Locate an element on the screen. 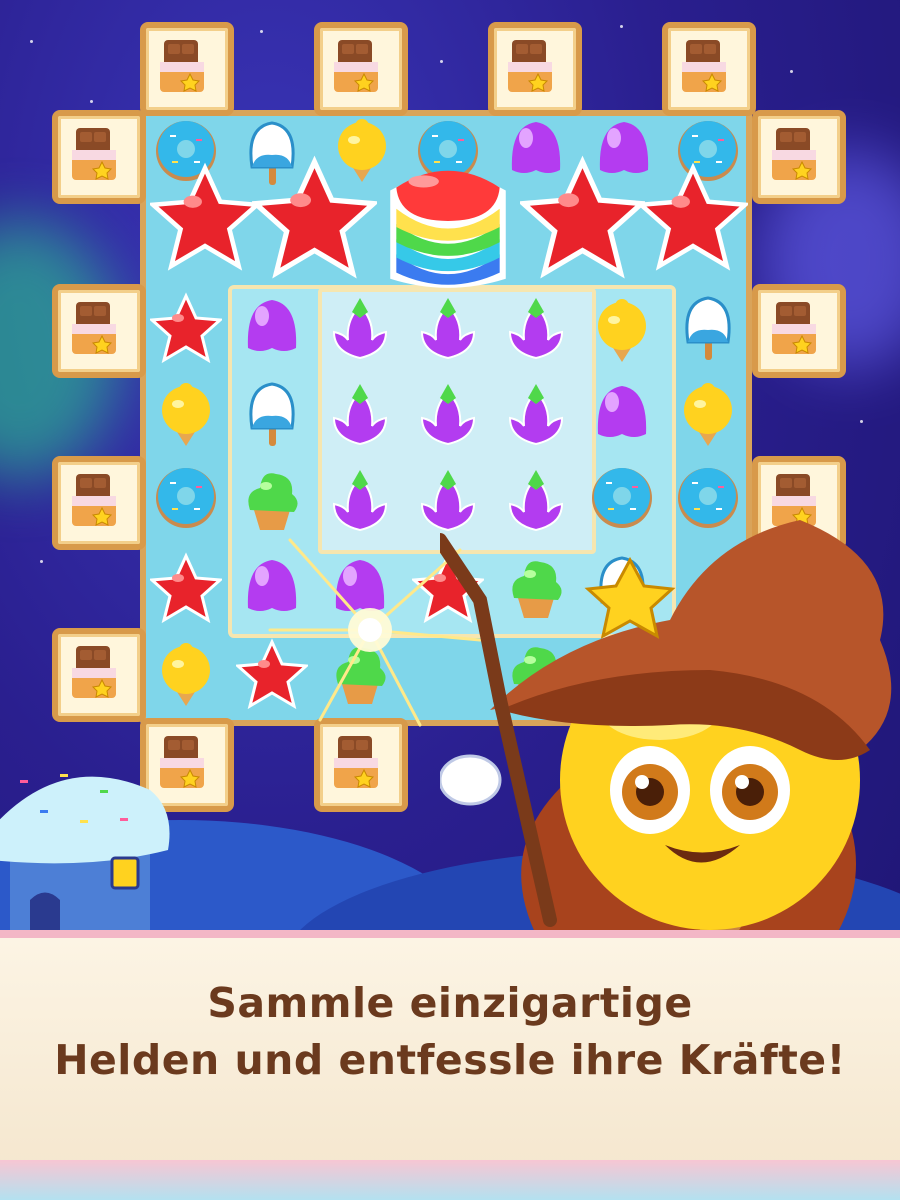 This screenshot has height=1200, width=900. candy-house is located at coordinates (85, 852).